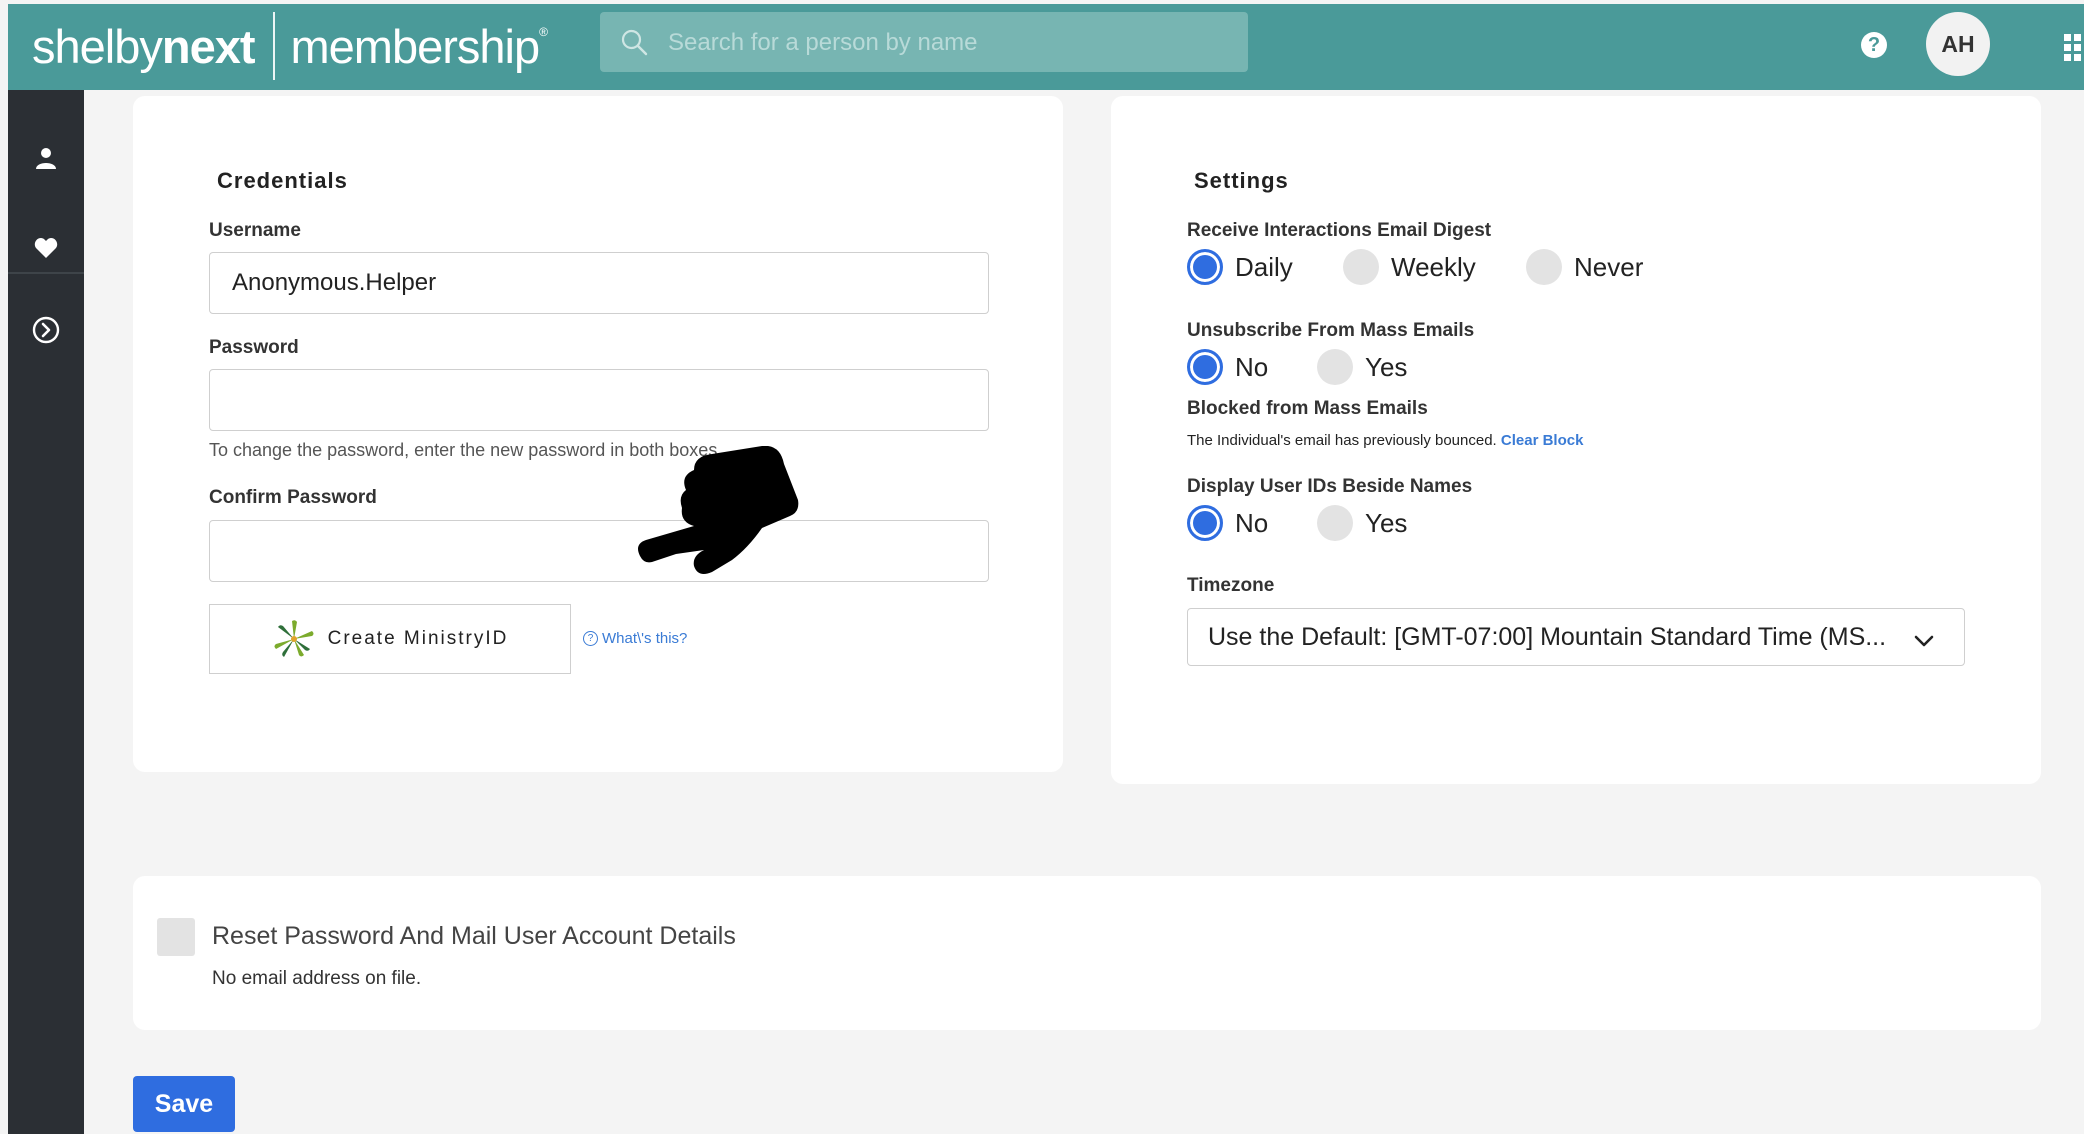 This screenshot has width=2084, height=1134. What do you see at coordinates (1433, 266) in the screenshot?
I see `digest-option-label: Weekly` at bounding box center [1433, 266].